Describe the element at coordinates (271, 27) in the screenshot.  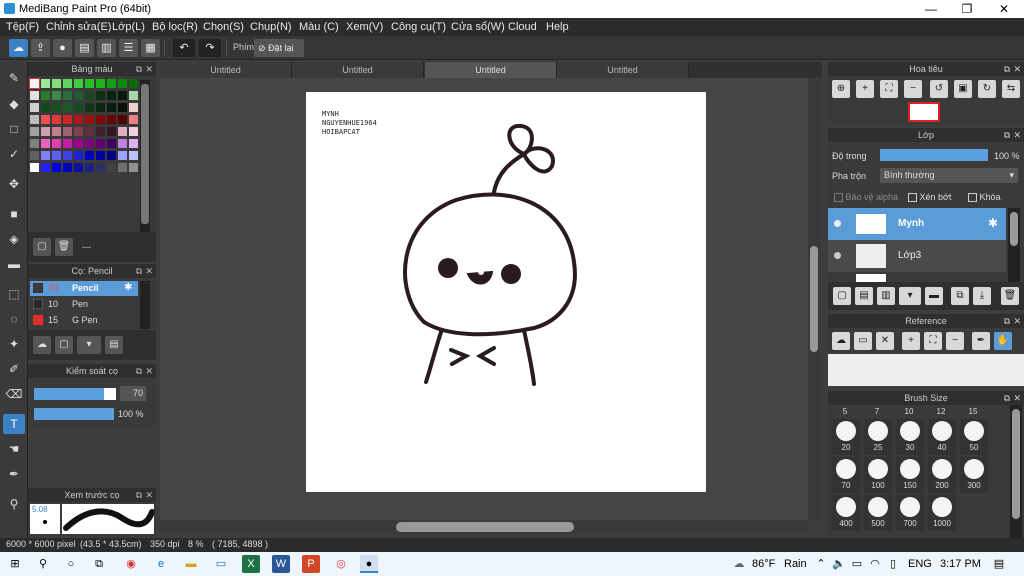
I see `menu-capture: Chụp(N)` at that location.